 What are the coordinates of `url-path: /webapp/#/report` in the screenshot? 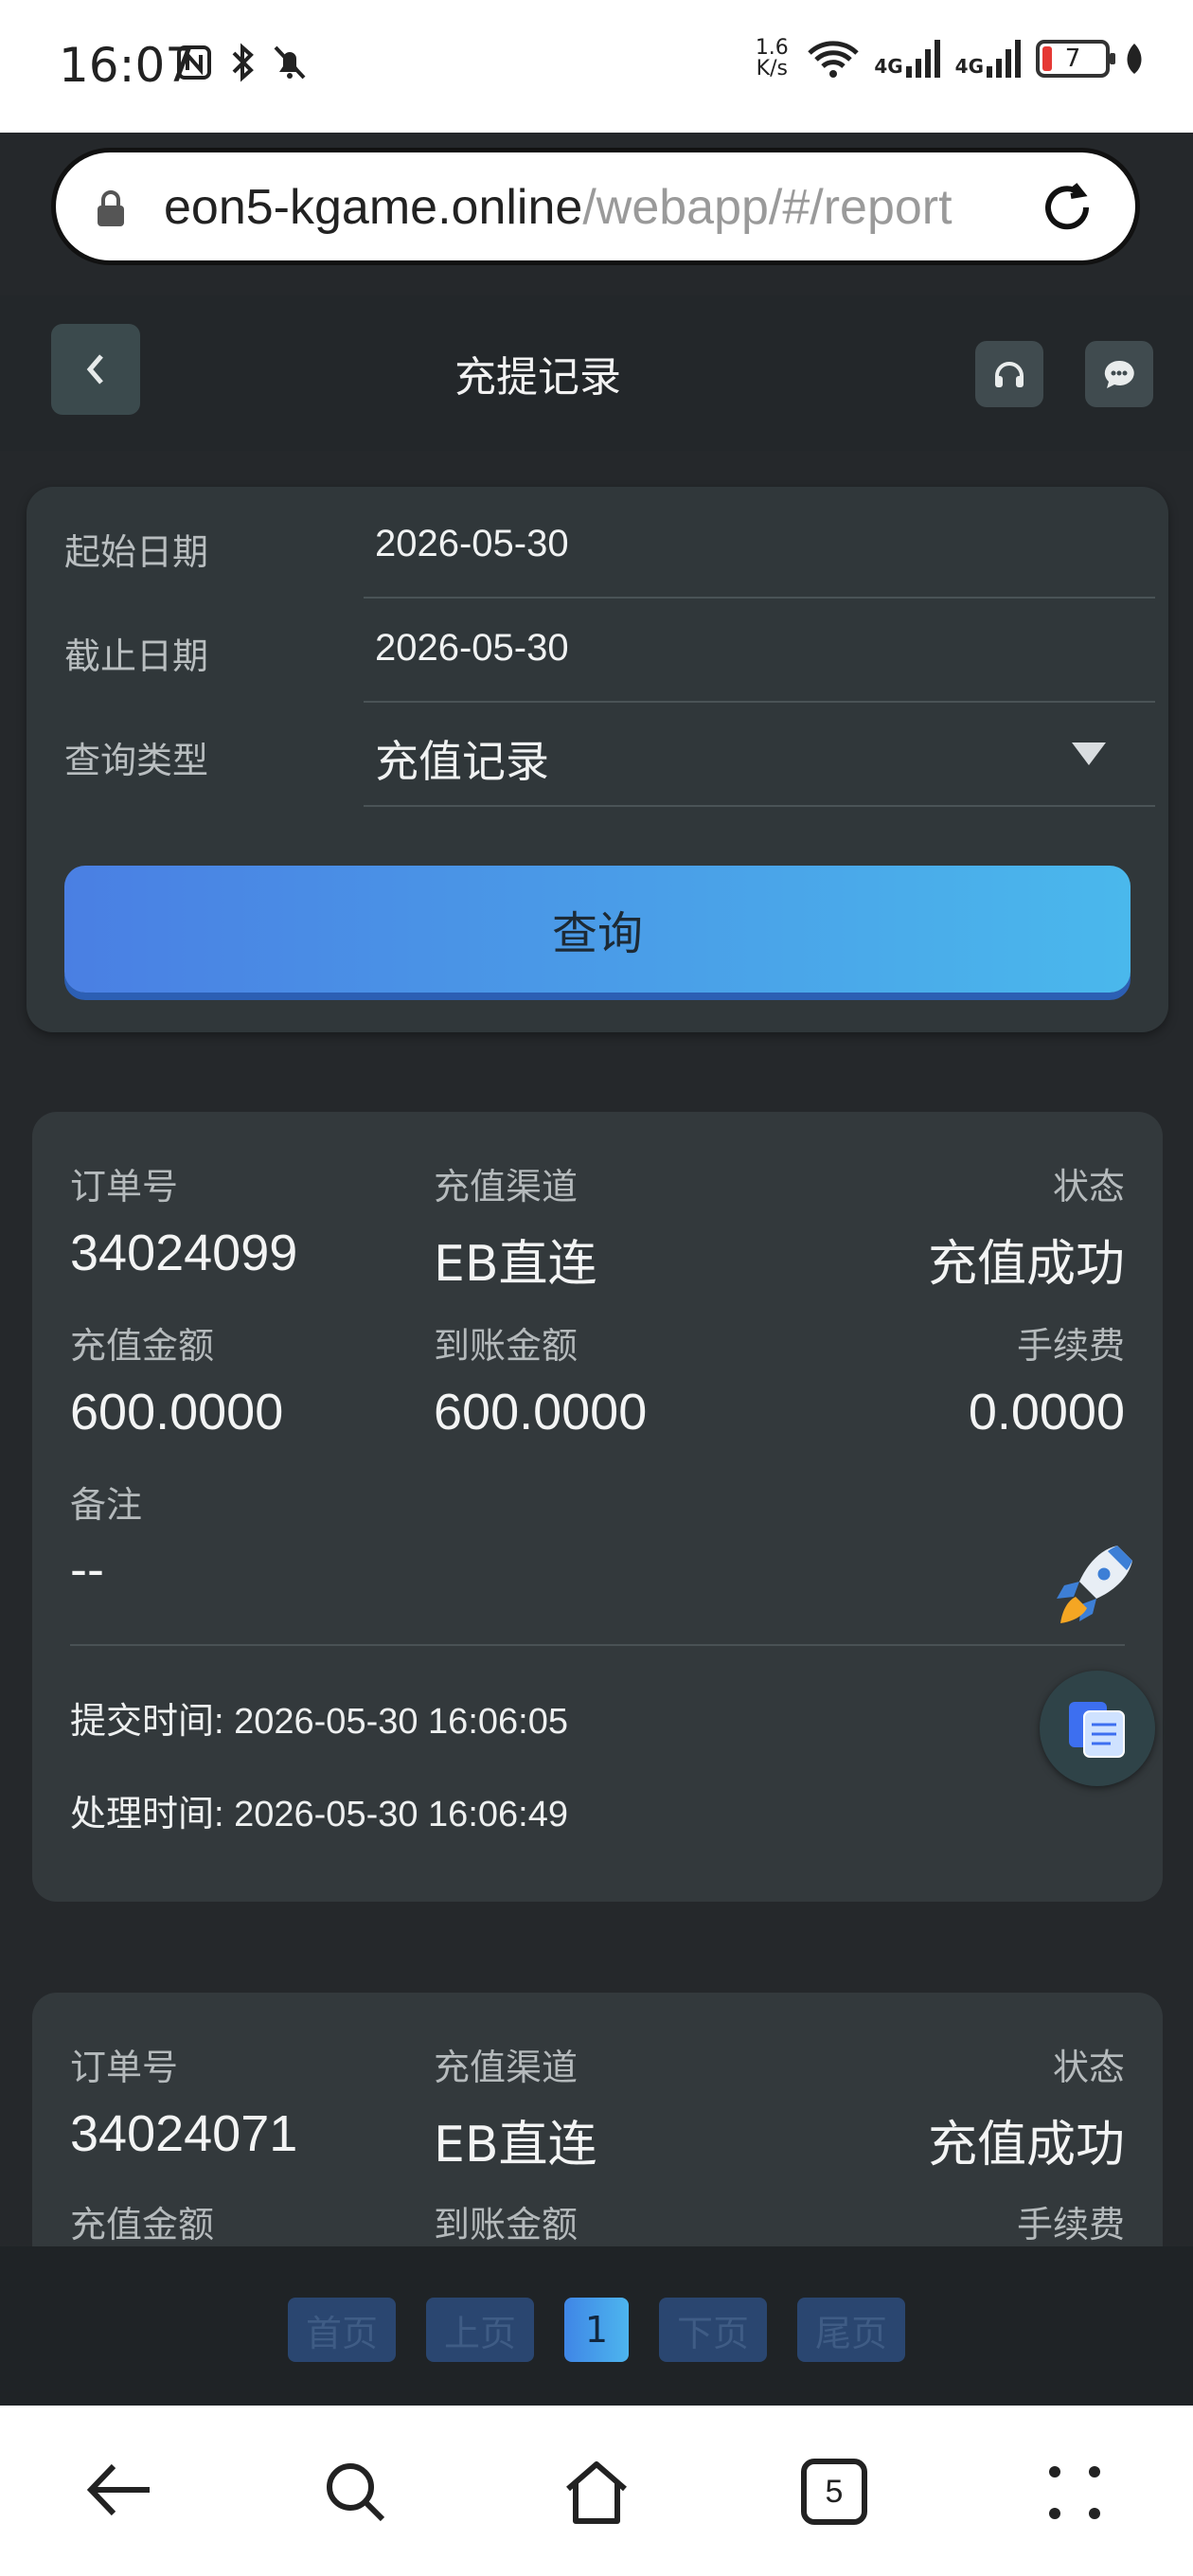 It's located at (767, 207).